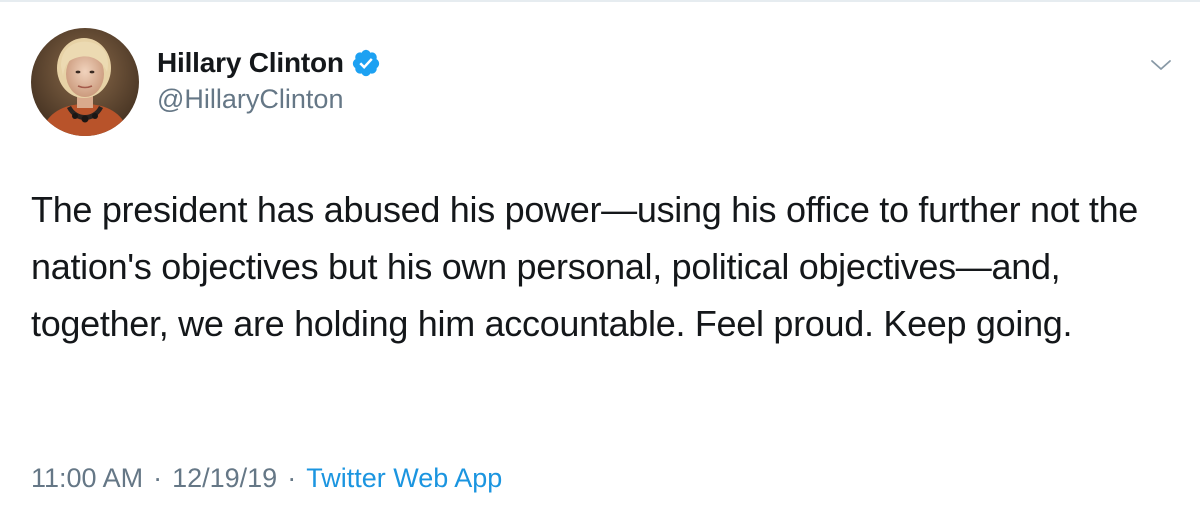 This screenshot has width=1200, height=527. What do you see at coordinates (404, 478) in the screenshot?
I see `tweet-source-link: Twitter Web App` at bounding box center [404, 478].